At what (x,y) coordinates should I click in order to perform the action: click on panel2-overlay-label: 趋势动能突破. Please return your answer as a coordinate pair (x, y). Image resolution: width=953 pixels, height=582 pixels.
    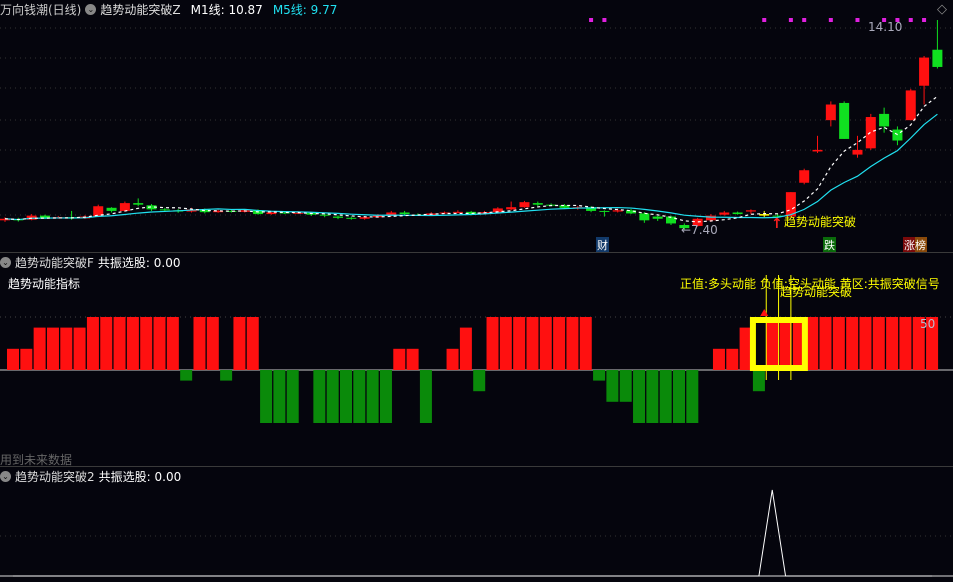
    Looking at the image, I should click on (816, 292).